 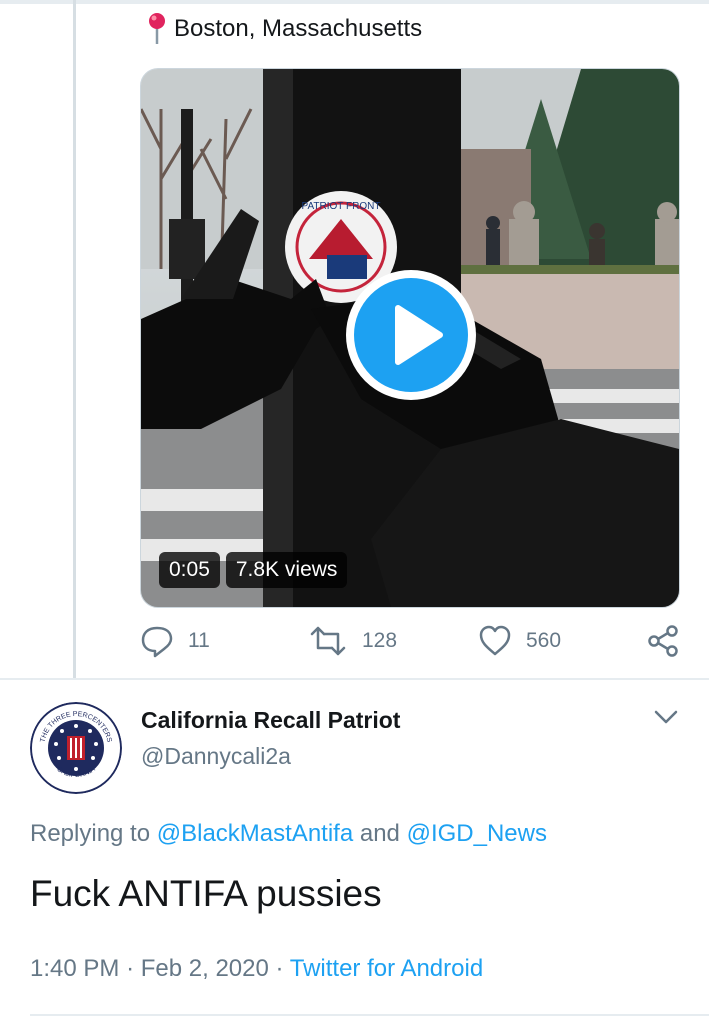 I want to click on tweet-date: Feb 2, 2020, so click(x=205, y=968).